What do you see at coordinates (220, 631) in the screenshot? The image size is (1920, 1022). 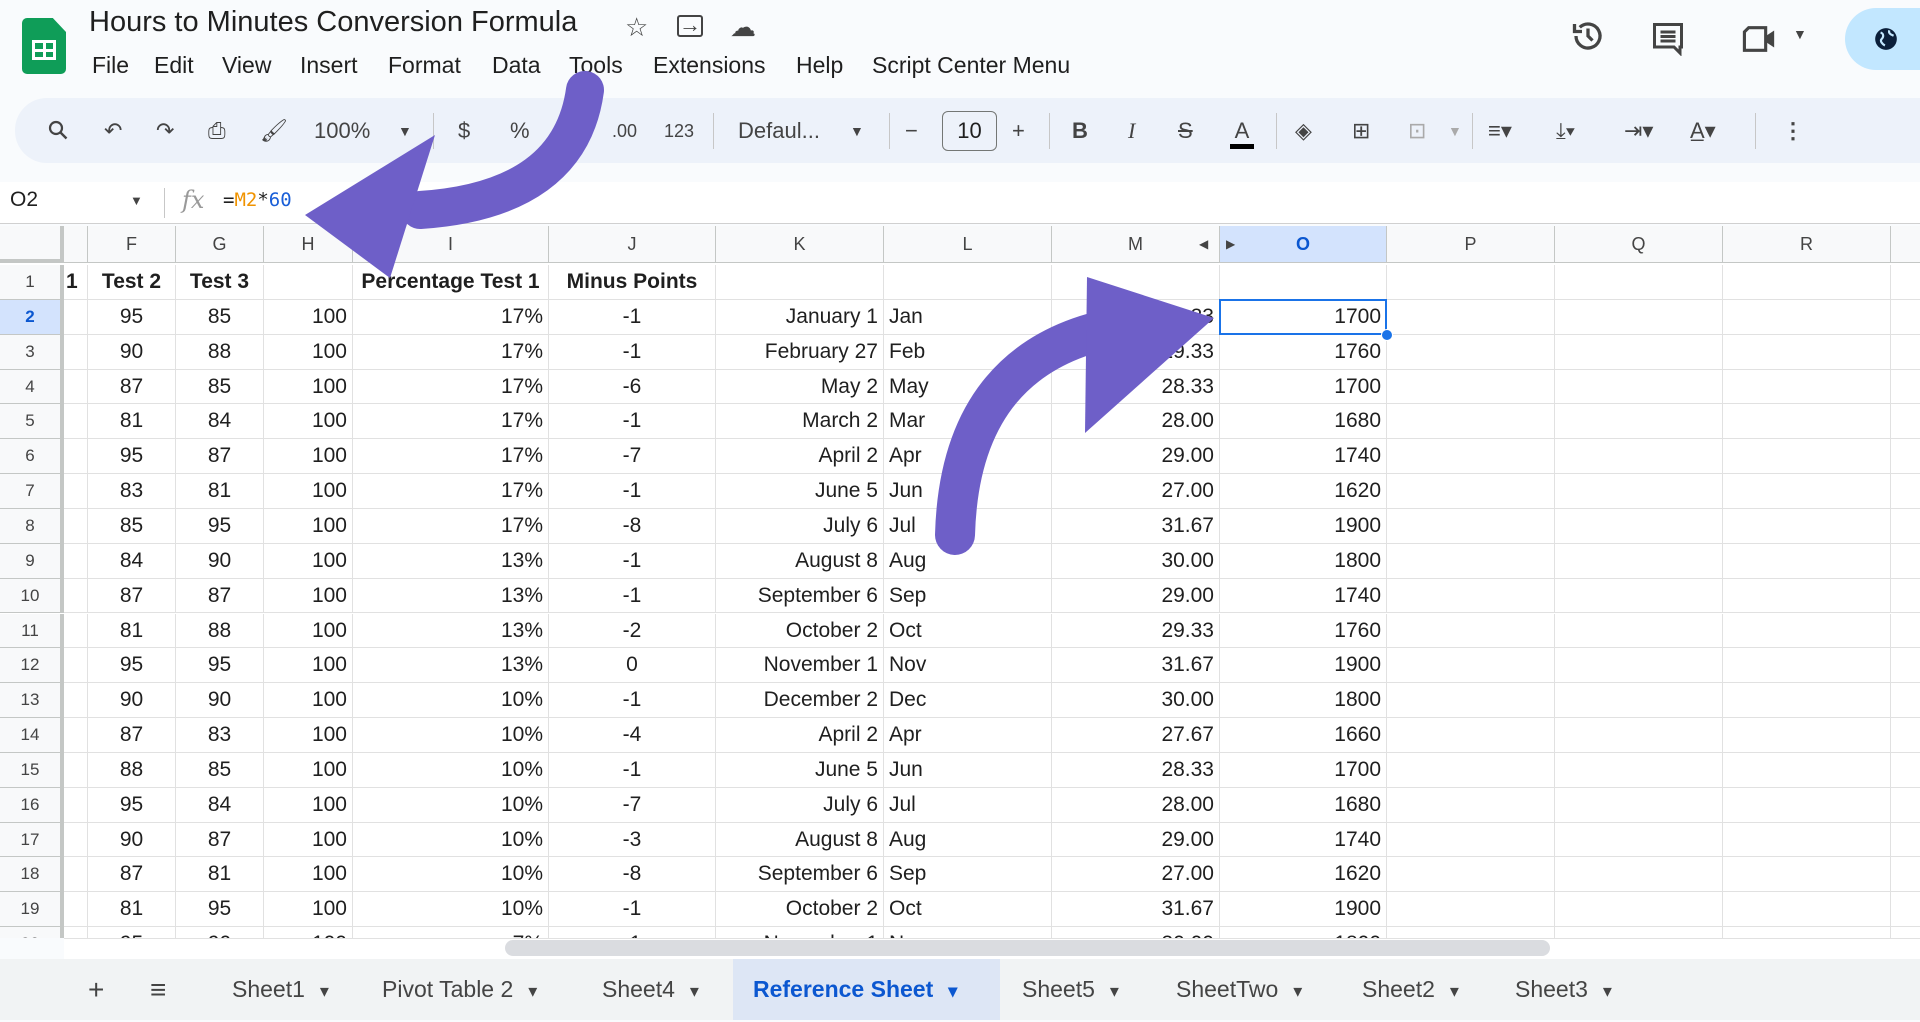 I see `cell-G11: 88` at bounding box center [220, 631].